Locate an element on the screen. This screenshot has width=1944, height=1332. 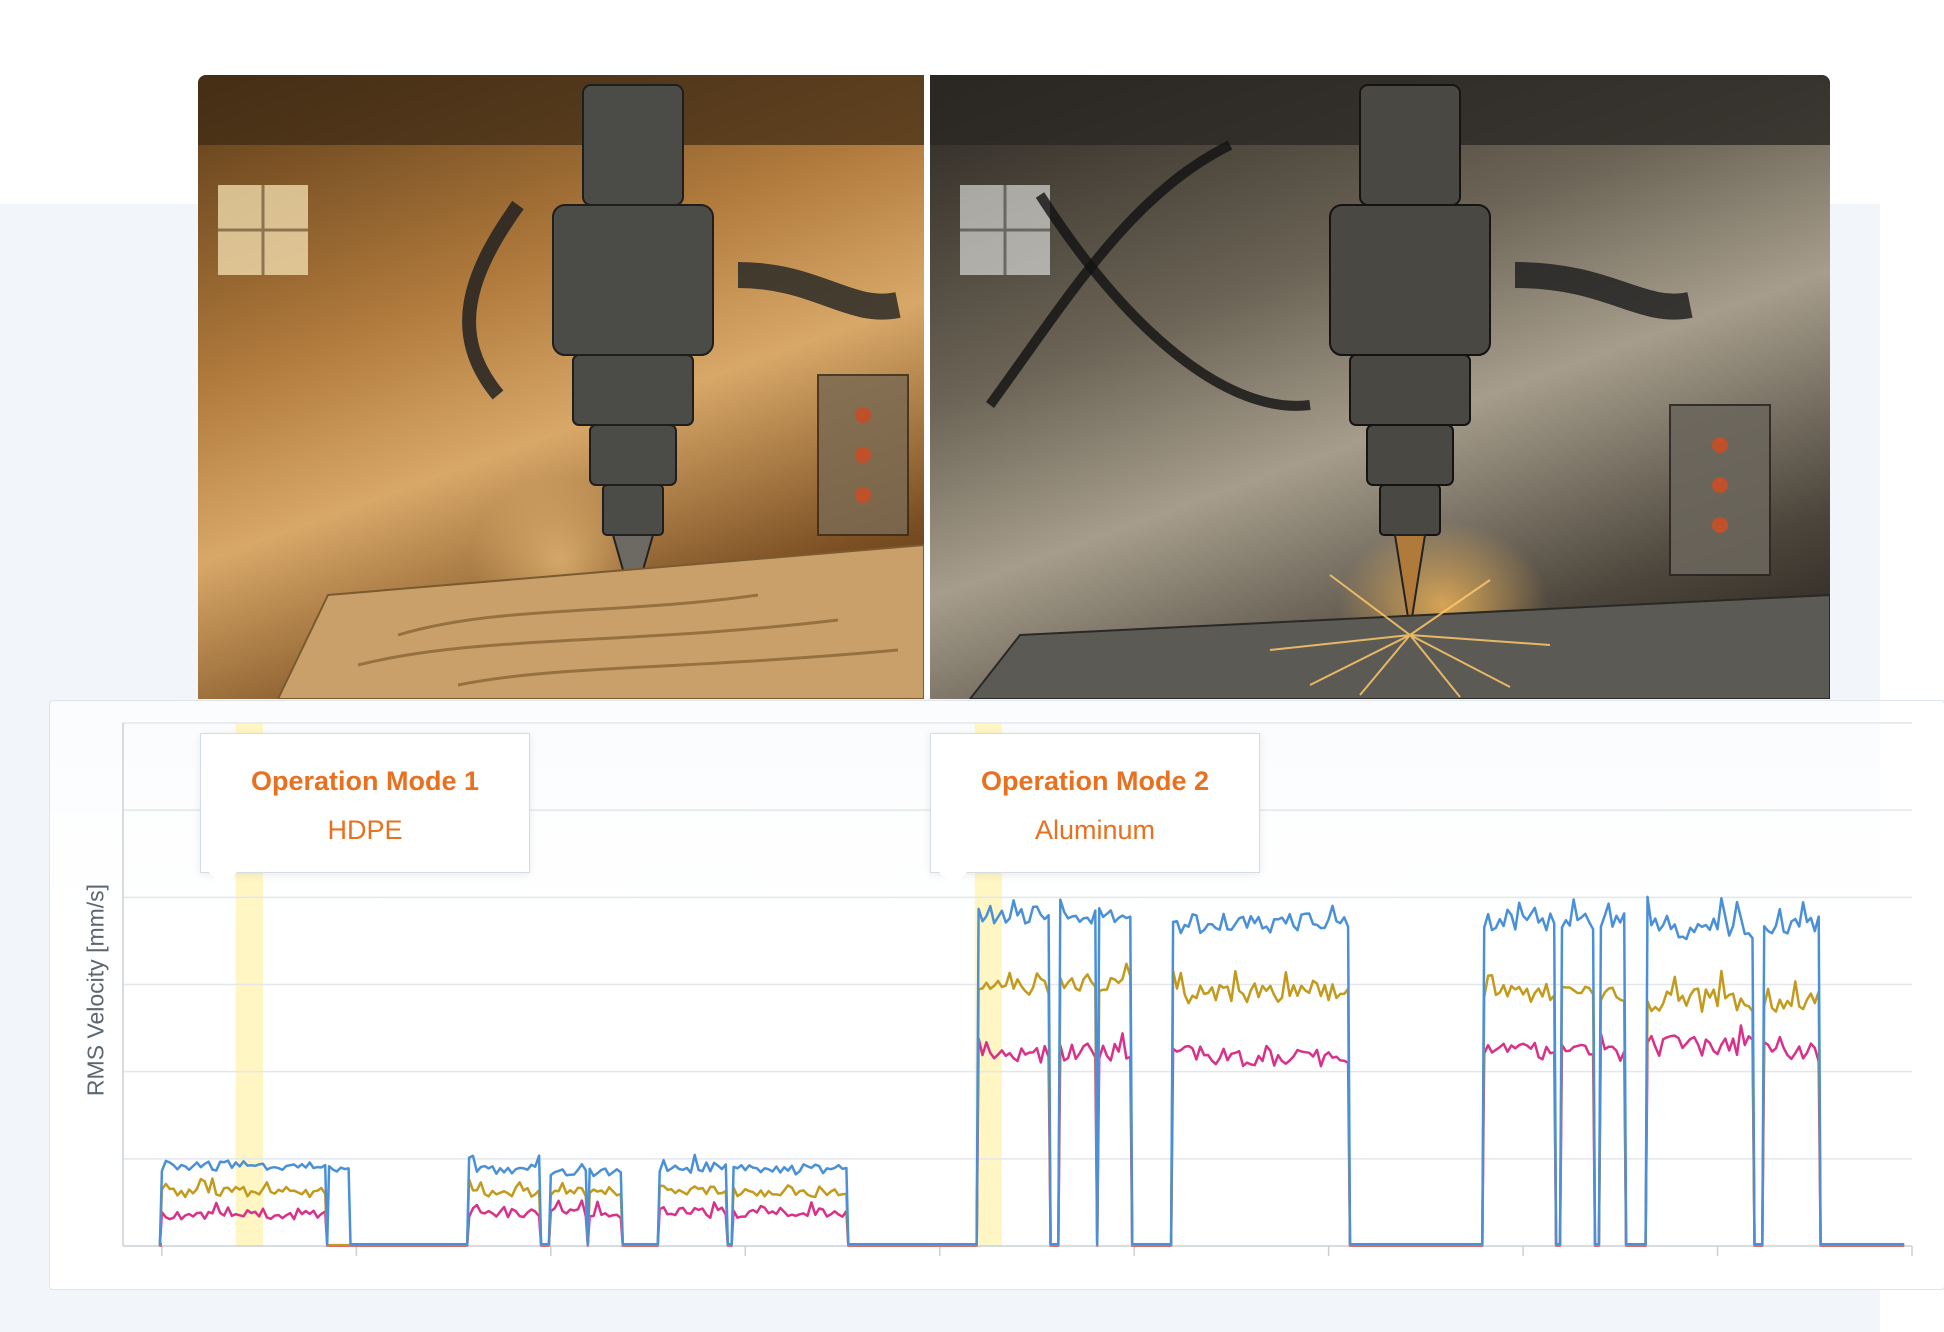
callout-mode-2-title: Operation Mode 2 is located at coordinates (1095, 781).